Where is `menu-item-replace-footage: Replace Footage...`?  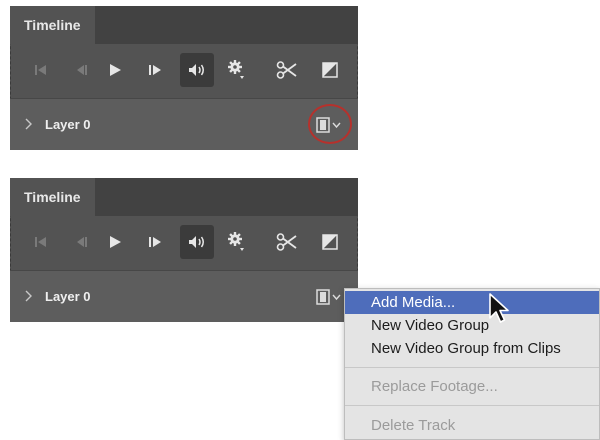
menu-item-replace-footage: Replace Footage... is located at coordinates (434, 386).